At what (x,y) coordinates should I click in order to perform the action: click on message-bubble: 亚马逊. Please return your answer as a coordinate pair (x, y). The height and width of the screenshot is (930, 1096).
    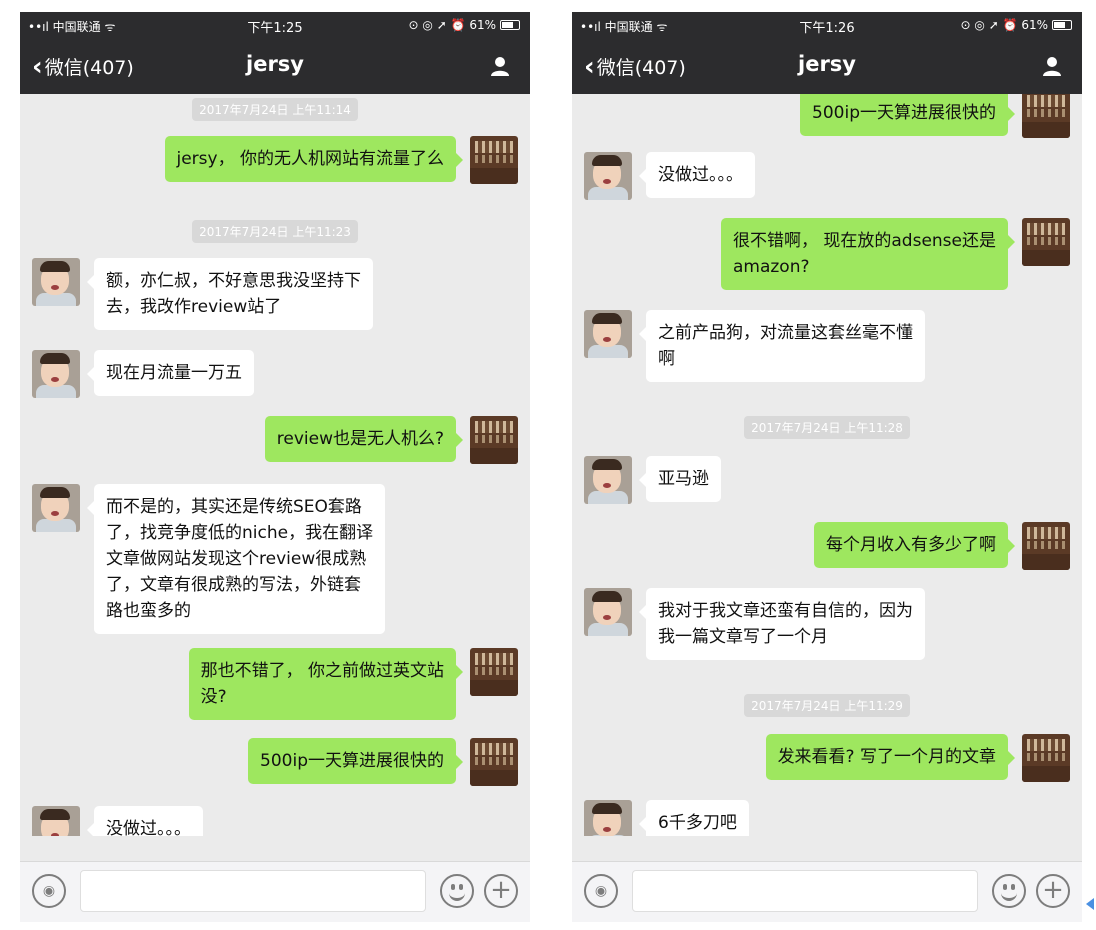
    Looking at the image, I should click on (680, 479).